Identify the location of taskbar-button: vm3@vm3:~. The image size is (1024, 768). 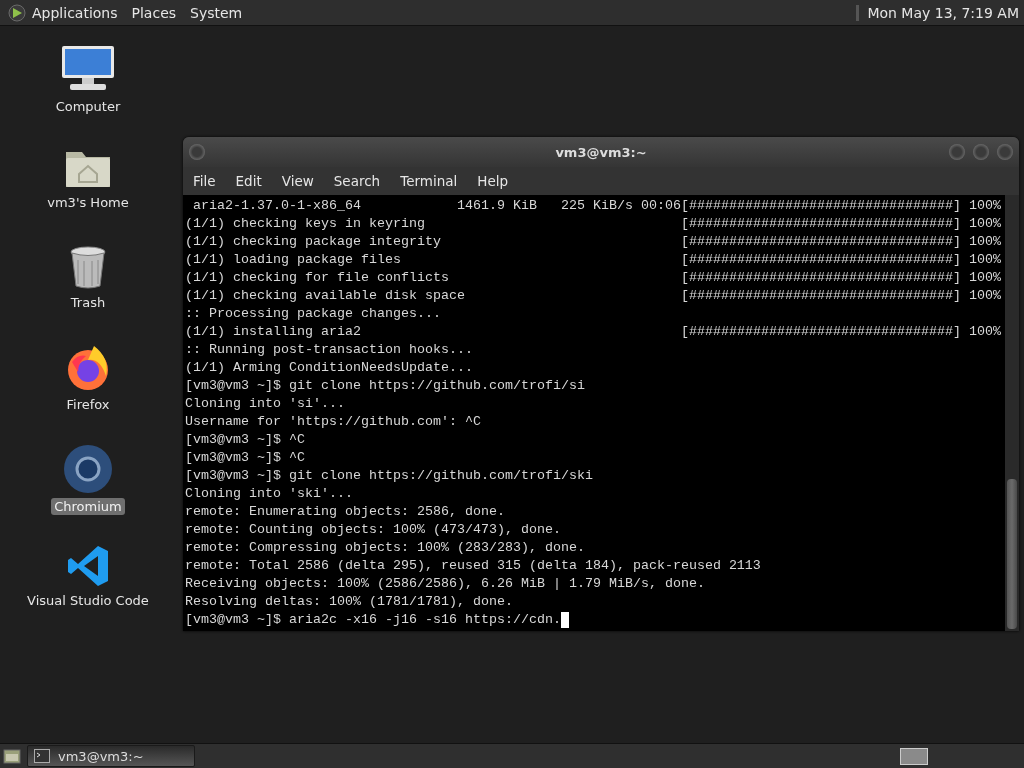
(111, 756).